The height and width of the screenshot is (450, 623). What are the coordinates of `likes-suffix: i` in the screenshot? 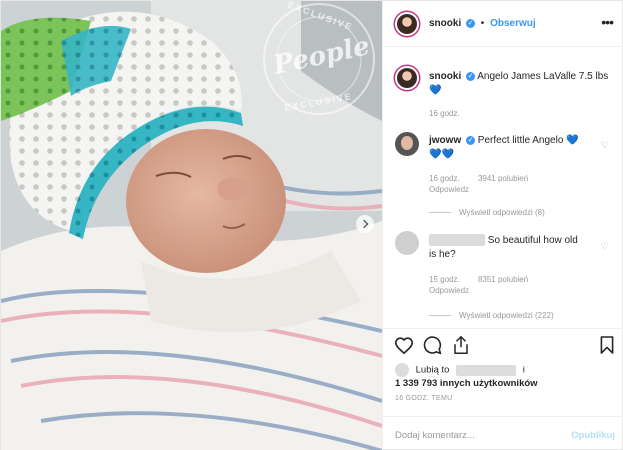 It's located at (523, 370).